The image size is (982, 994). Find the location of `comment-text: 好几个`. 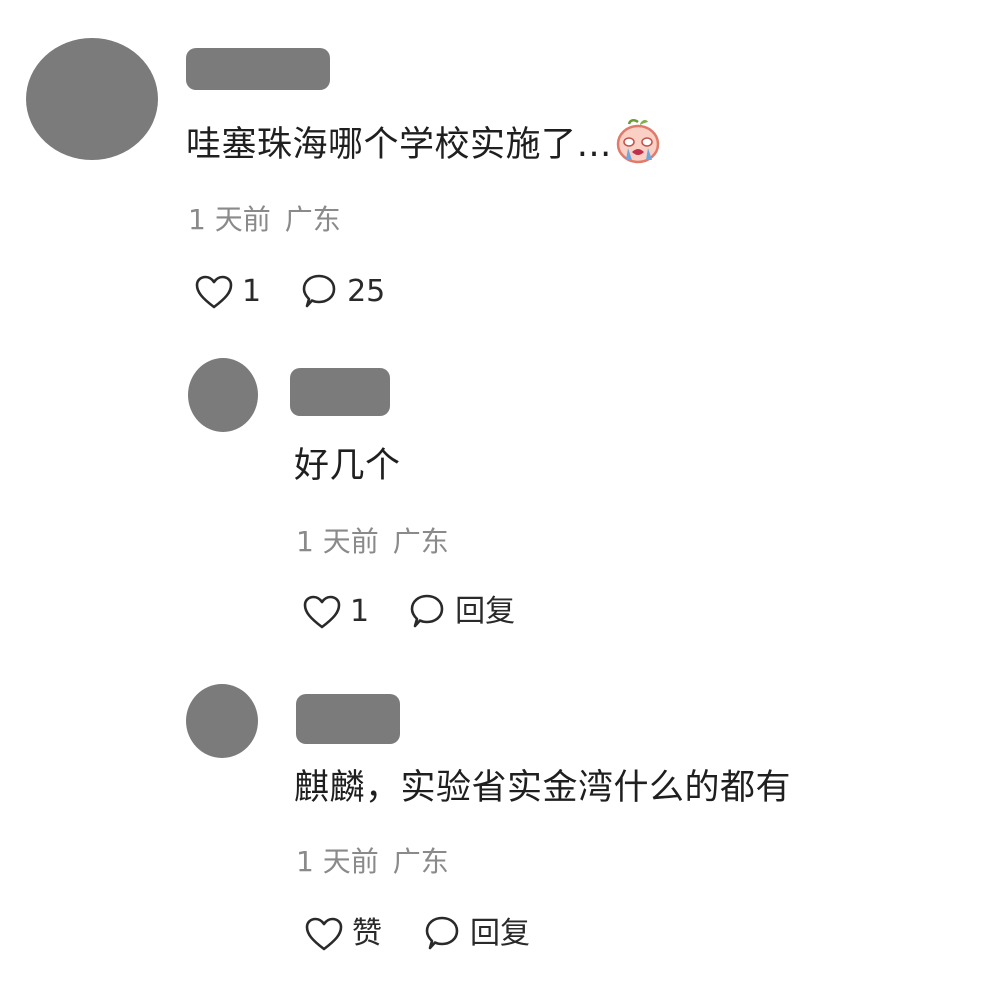

comment-text: 好几个 is located at coordinates (347, 466).